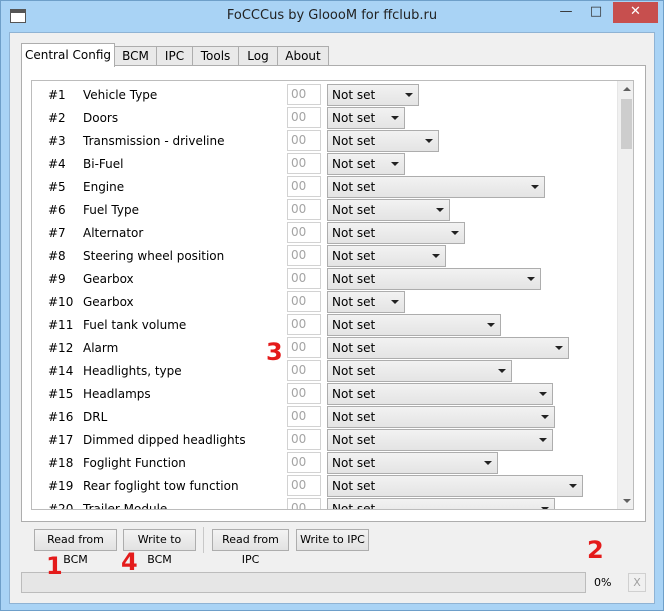  Describe the element at coordinates (95, 417) in the screenshot. I see `row-label: DRL` at that location.